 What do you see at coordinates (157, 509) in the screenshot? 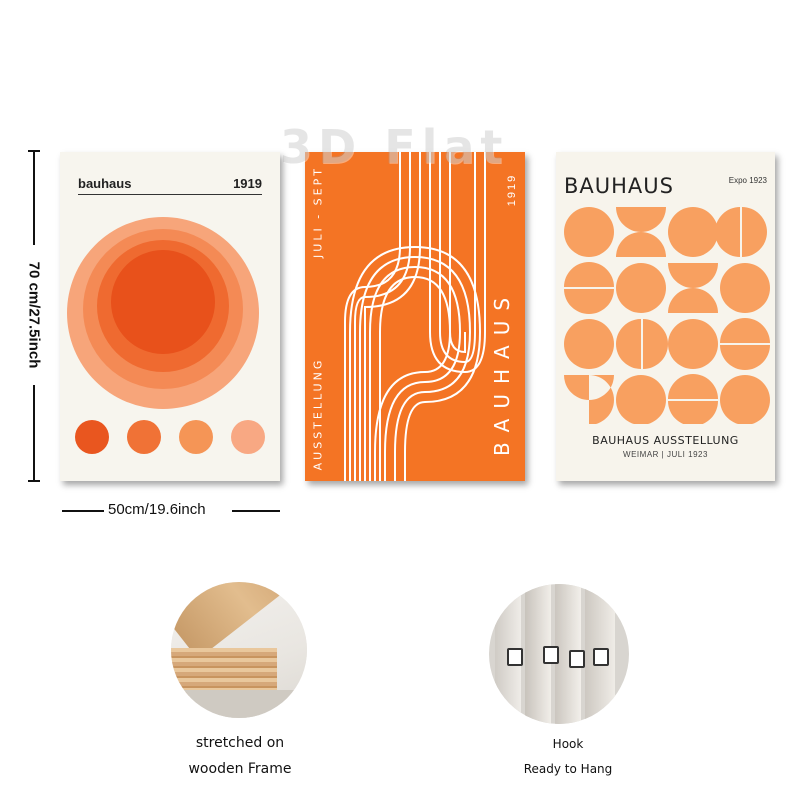
I see `width-label: 50cm/19.6inch` at bounding box center [157, 509].